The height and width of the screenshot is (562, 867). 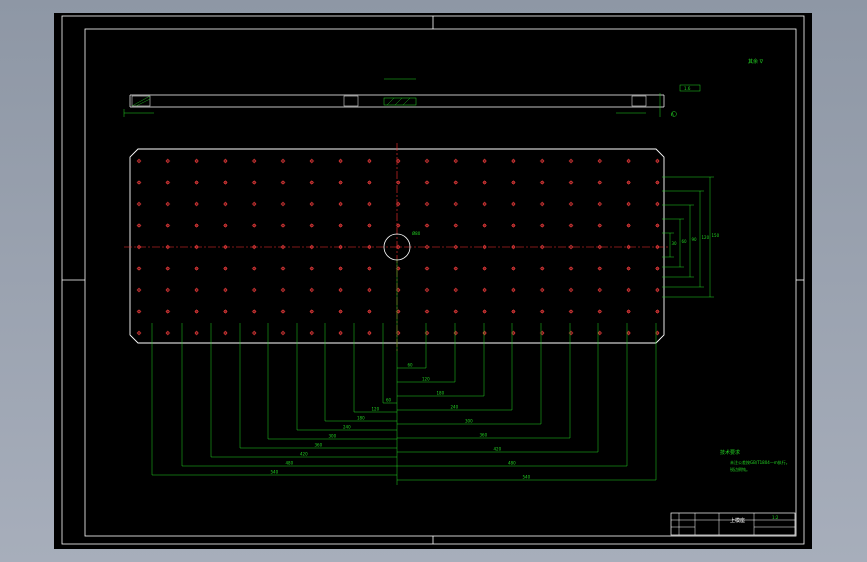 I want to click on section-label-ref: 1.6, so click(x=687, y=88).